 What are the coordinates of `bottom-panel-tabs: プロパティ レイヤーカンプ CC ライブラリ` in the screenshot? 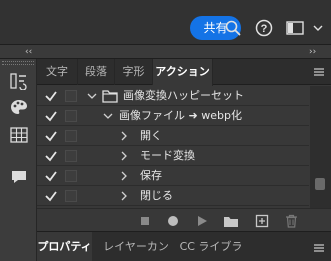 It's located at (184, 246).